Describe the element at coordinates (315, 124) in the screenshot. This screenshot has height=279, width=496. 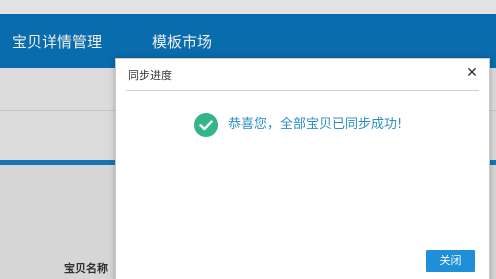
I see `success-message: 恭喜您，全部宝贝已同步成功!` at that location.